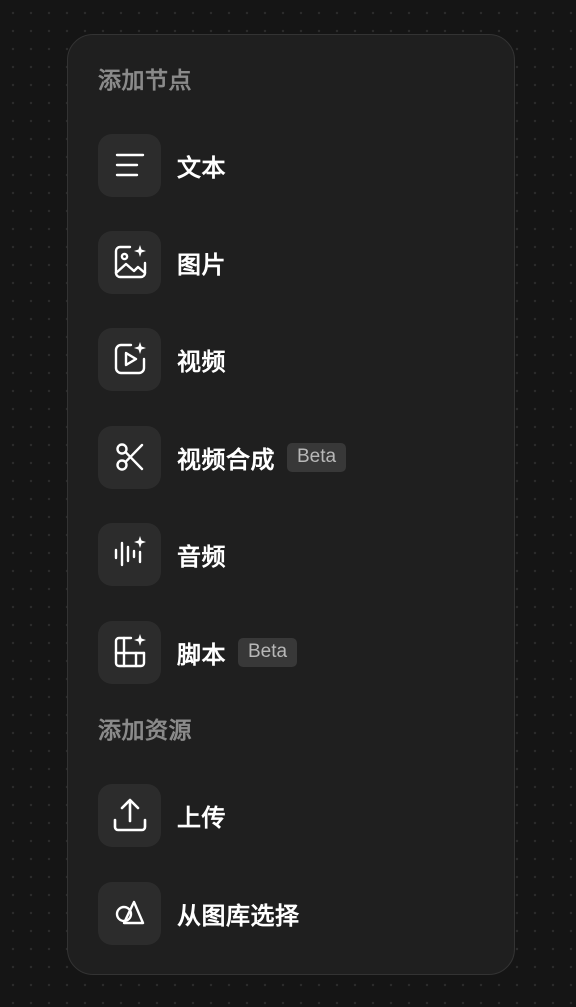 This screenshot has height=1007, width=576. What do you see at coordinates (129, 652) in the screenshot?
I see `film-script-sparkle-icon` at bounding box center [129, 652].